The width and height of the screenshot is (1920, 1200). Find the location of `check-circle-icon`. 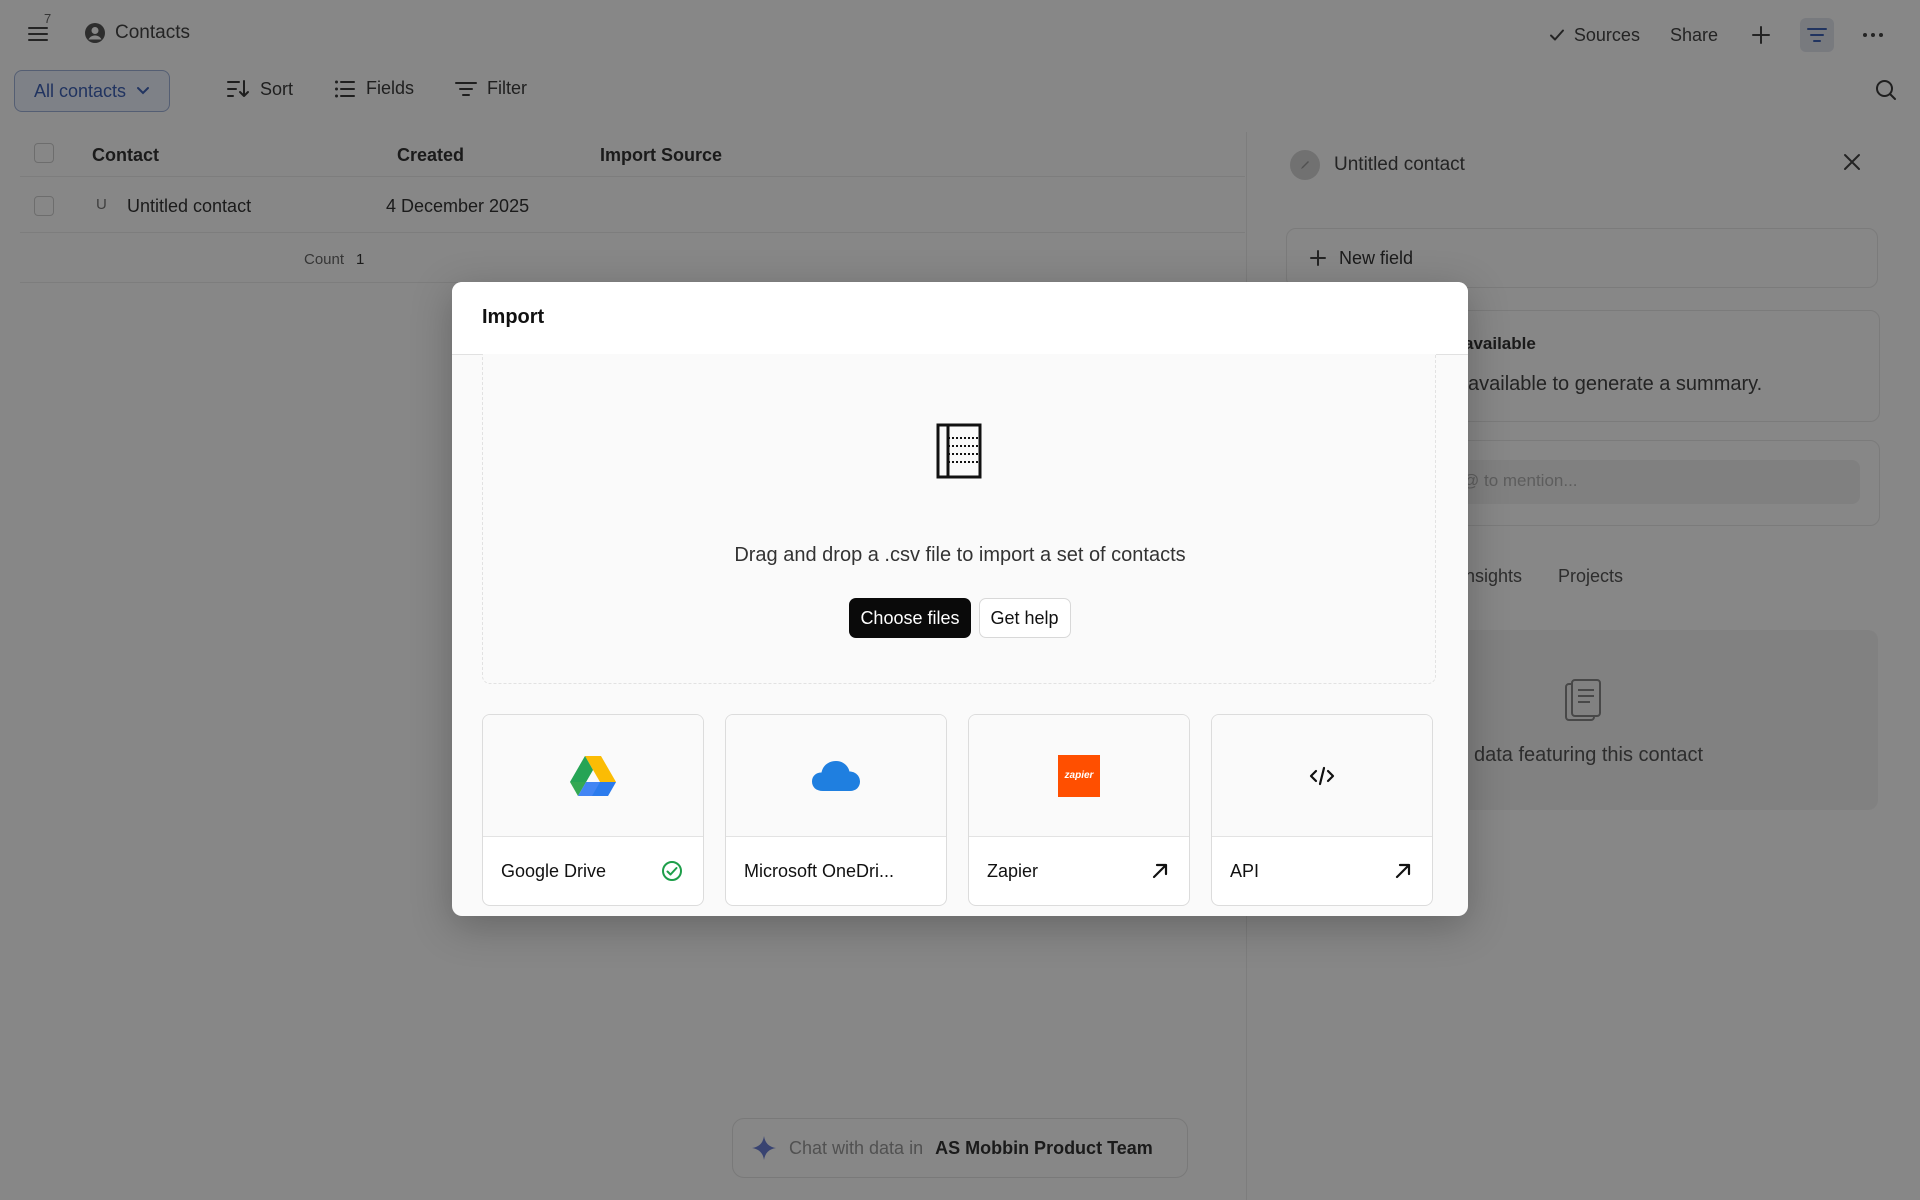

check-circle-icon is located at coordinates (672, 871).